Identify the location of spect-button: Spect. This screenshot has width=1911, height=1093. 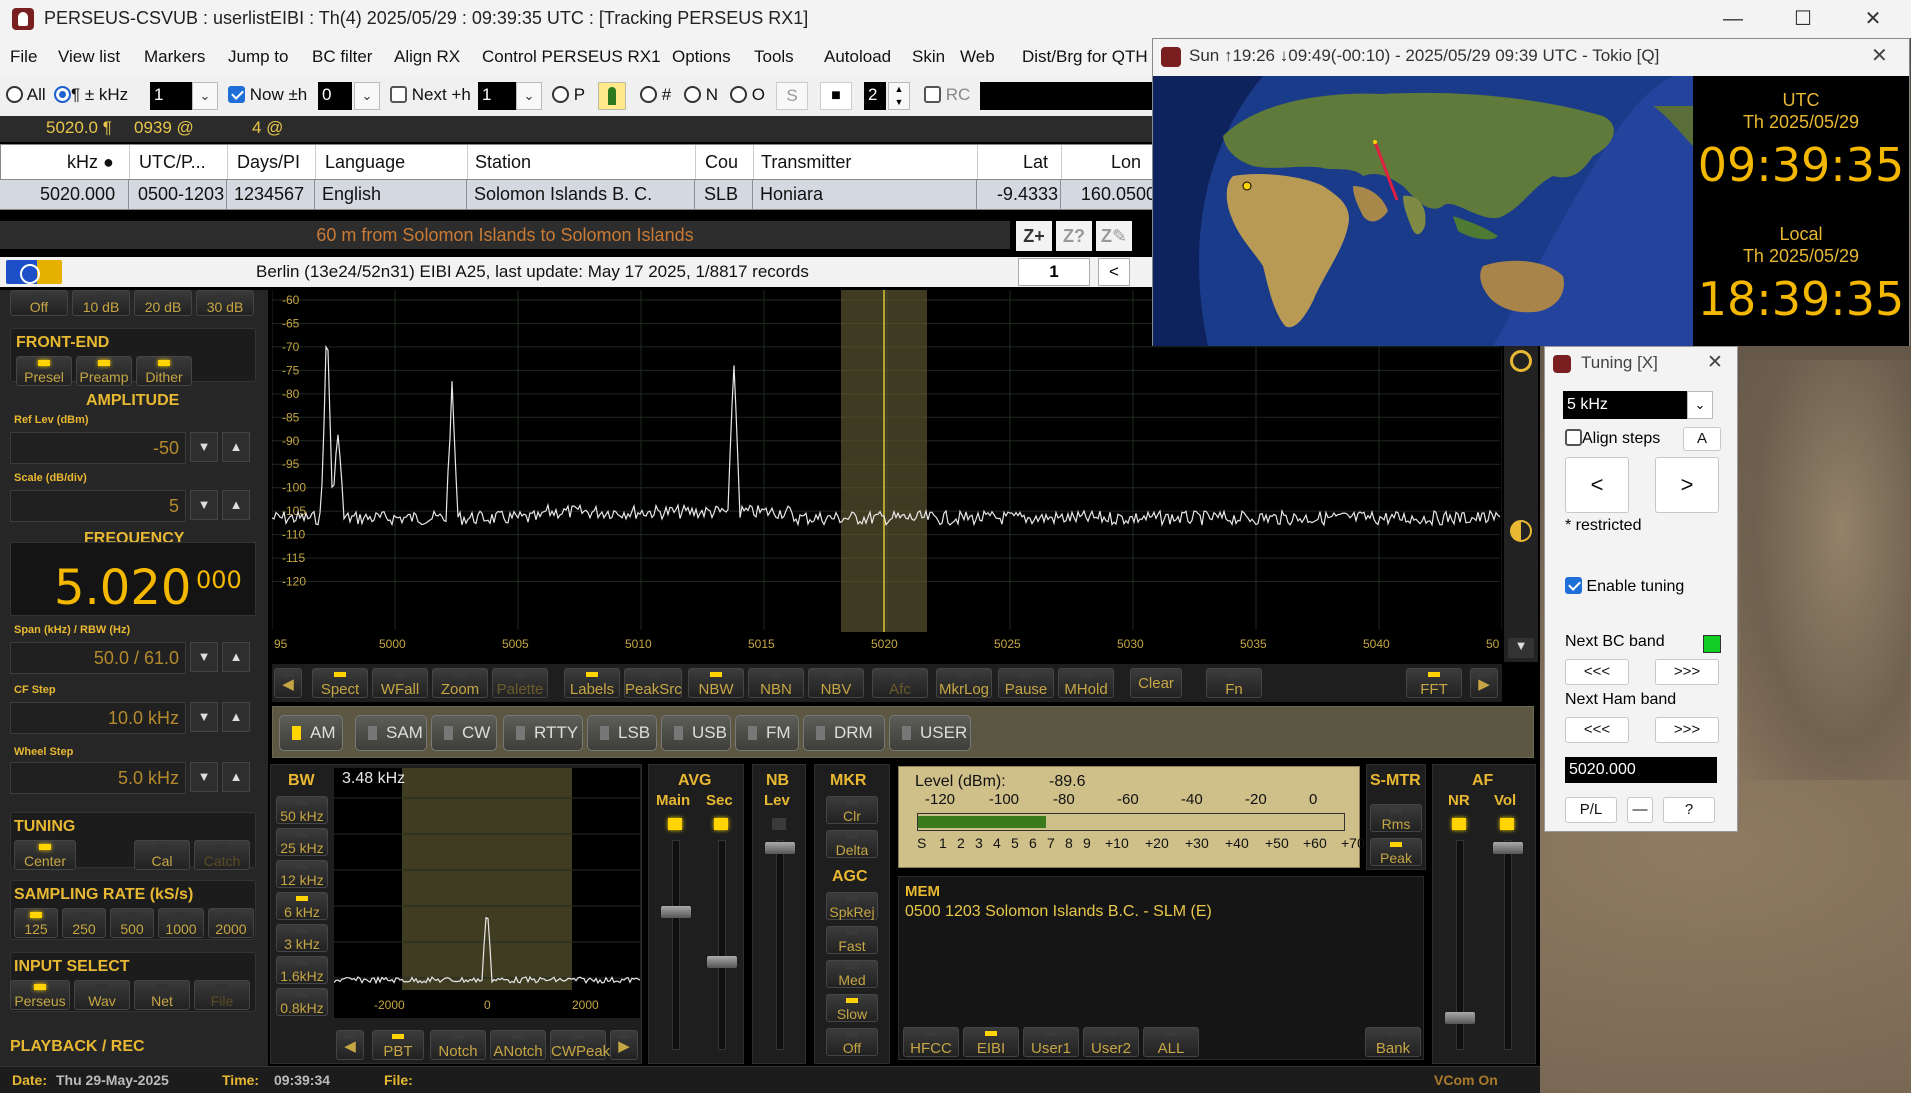
(340, 683).